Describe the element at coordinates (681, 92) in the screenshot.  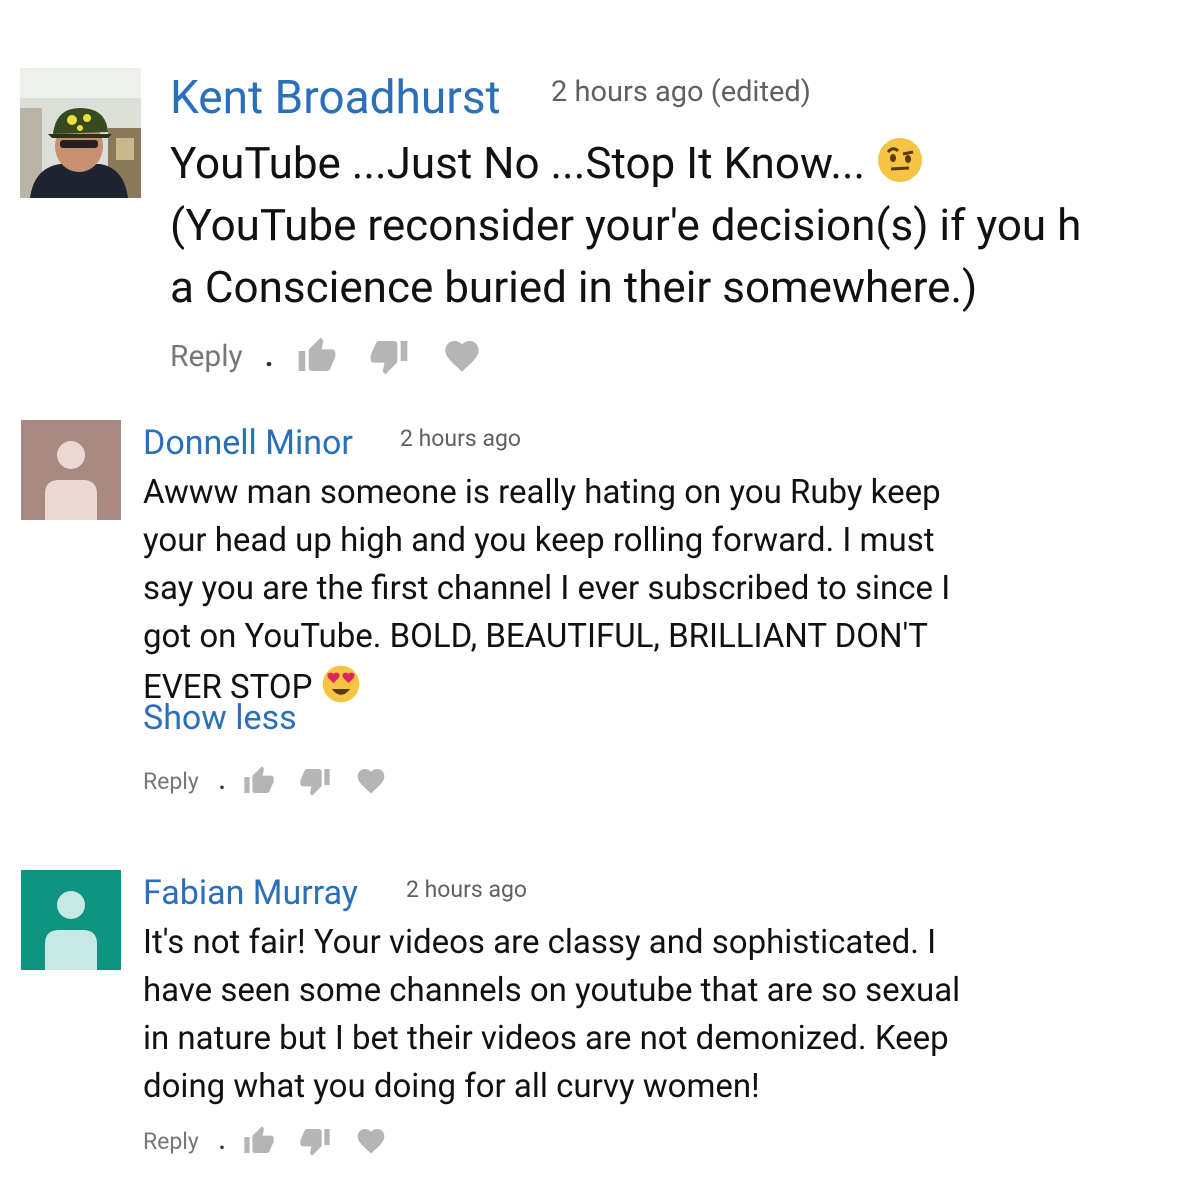
I see `comment-timestamp: 2 hours ago (edited)` at that location.